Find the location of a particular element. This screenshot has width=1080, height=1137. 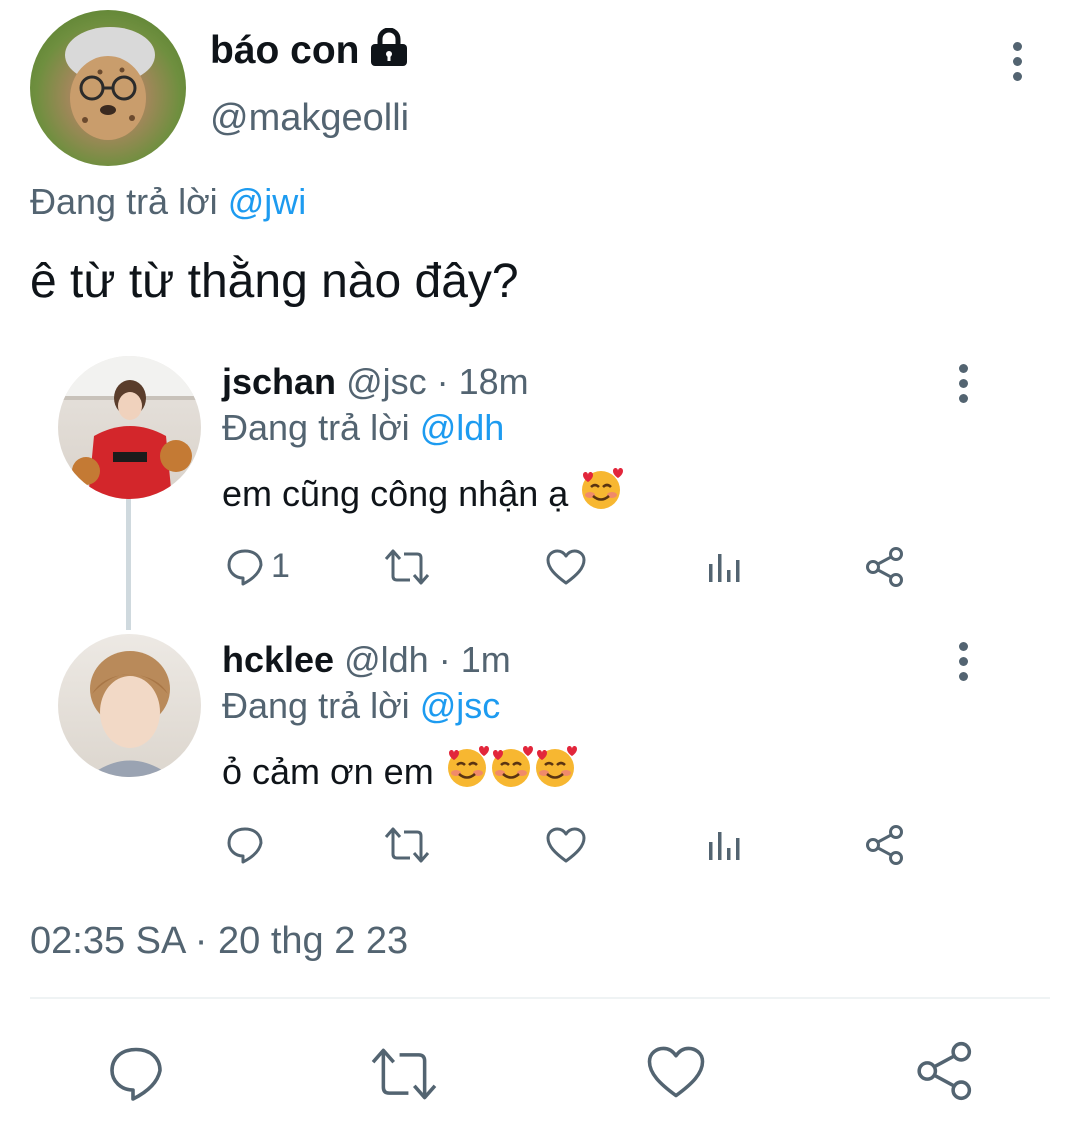

main-handle: @makgeolli is located at coordinates (309, 118).